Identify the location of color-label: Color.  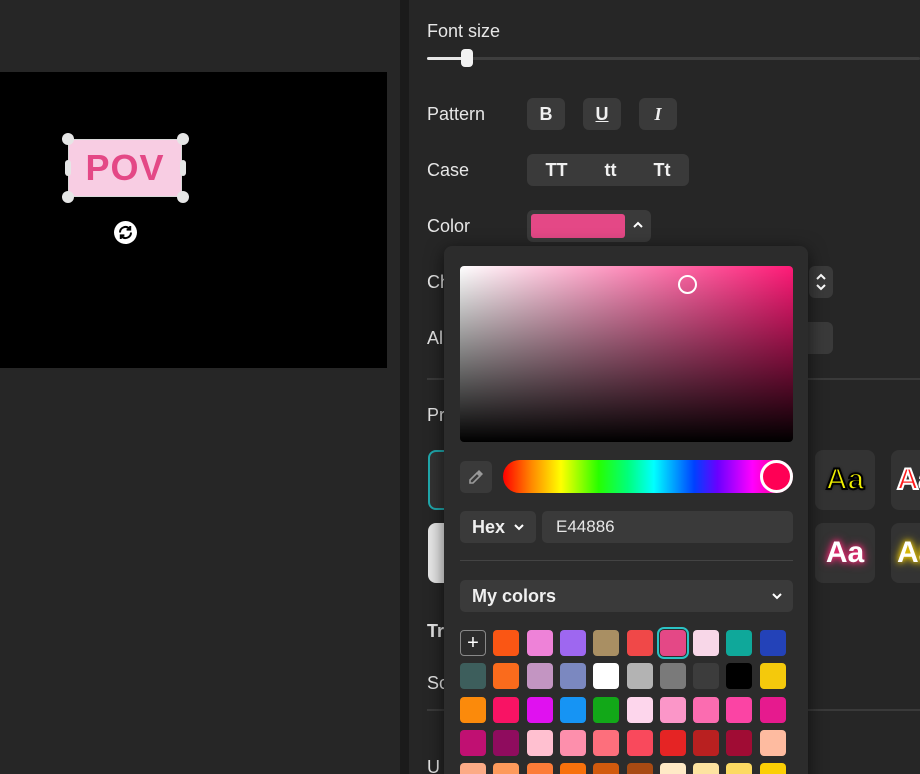
(449, 226).